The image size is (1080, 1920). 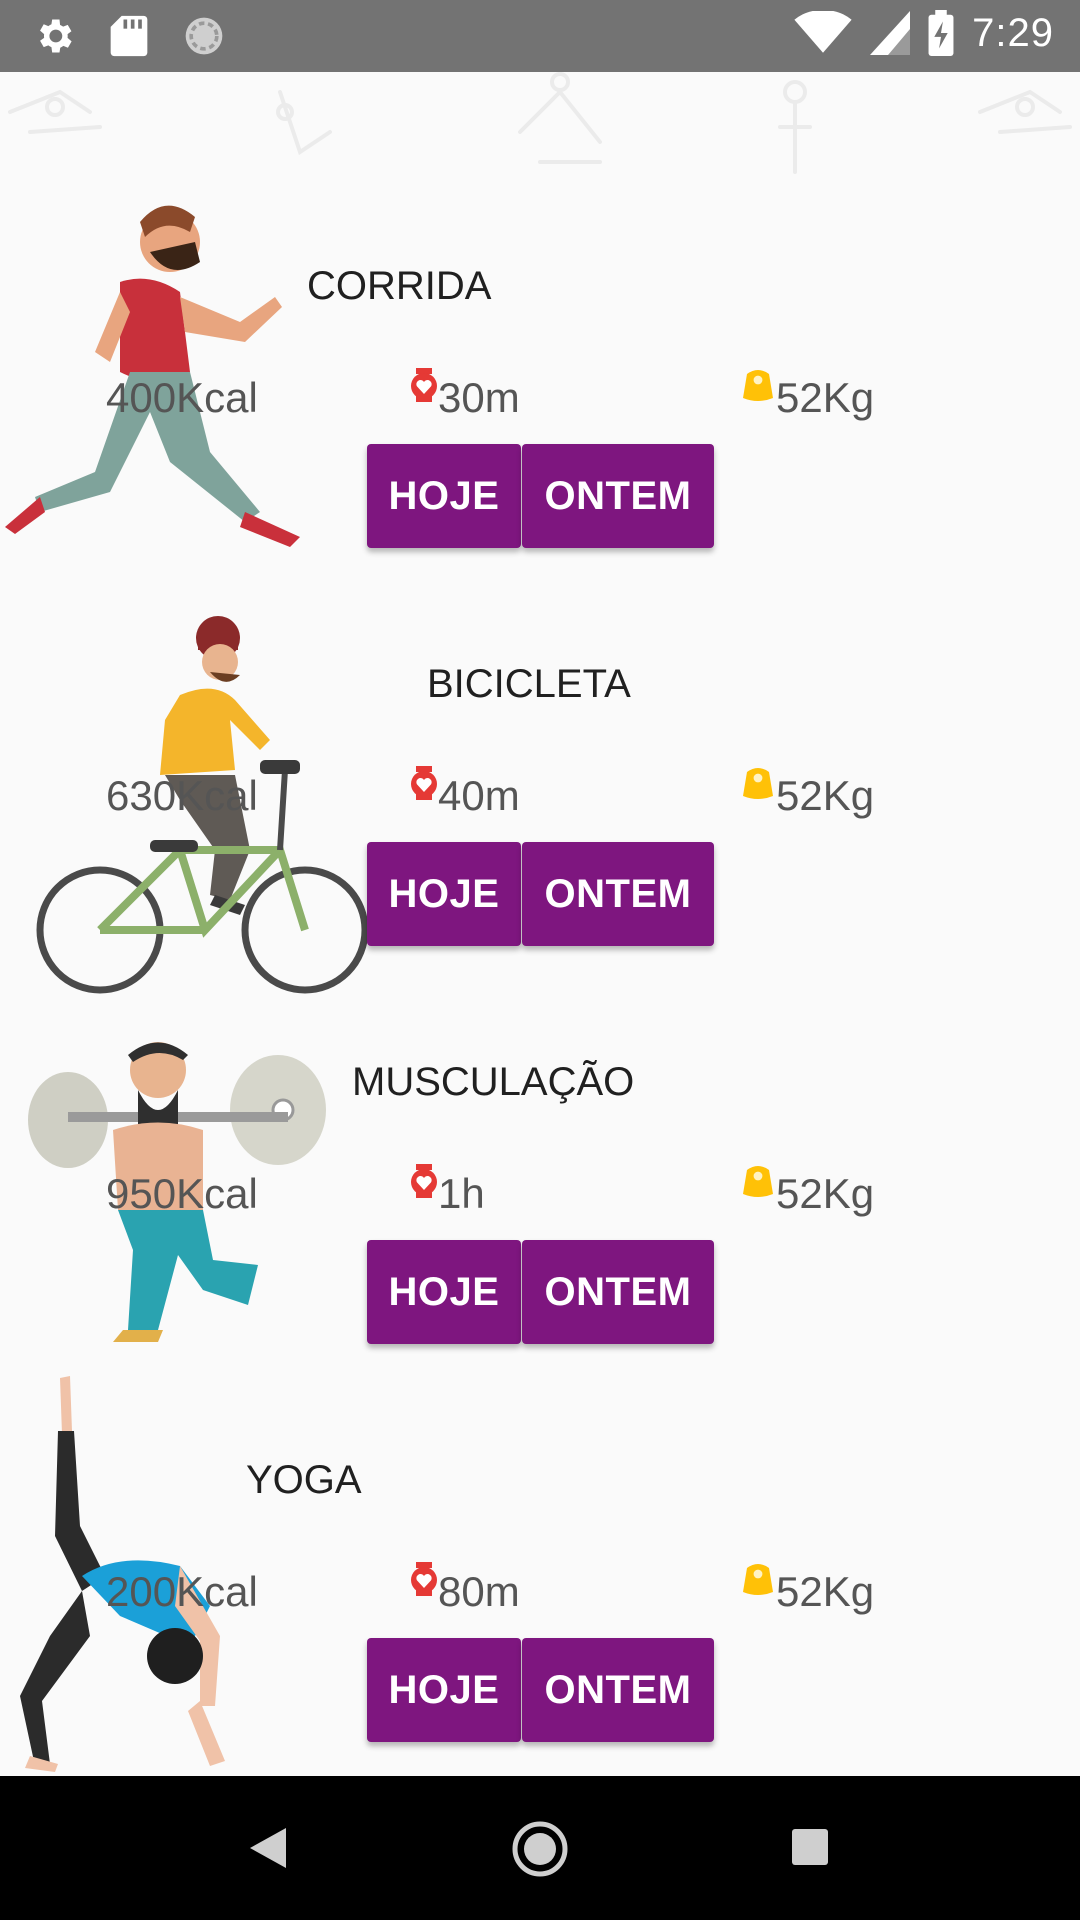 I want to click on calories-value: 400Kcal, so click(x=182, y=397).